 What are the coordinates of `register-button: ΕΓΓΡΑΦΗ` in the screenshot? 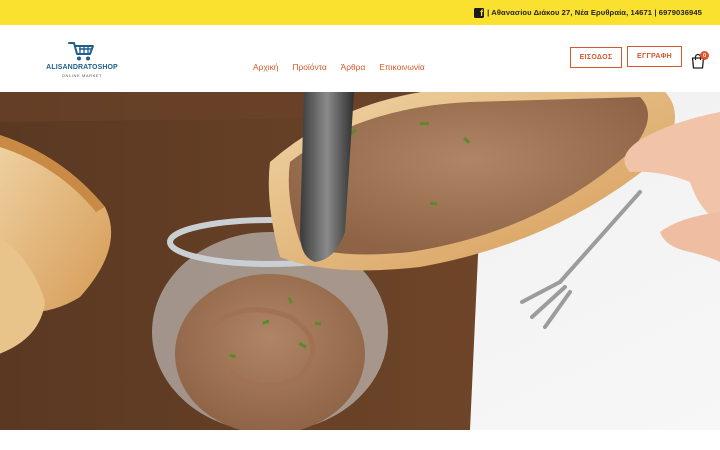 It's located at (654, 56).